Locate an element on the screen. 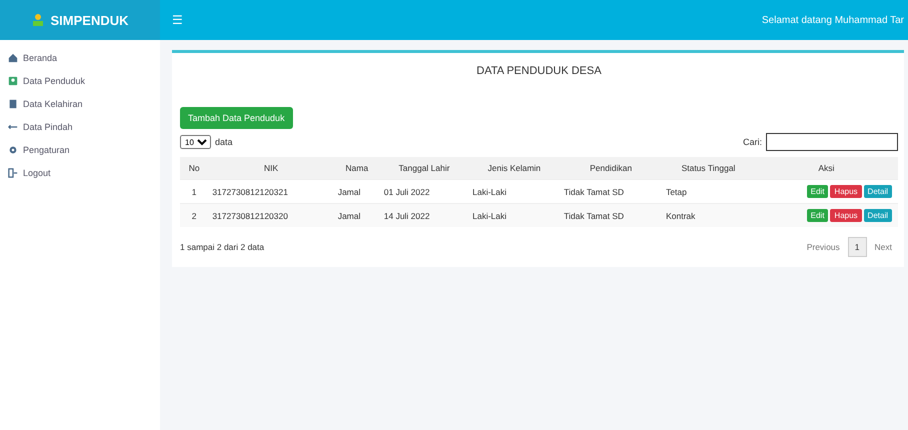 The height and width of the screenshot is (430, 908). column-header: Status Tinggal is located at coordinates (708, 168).